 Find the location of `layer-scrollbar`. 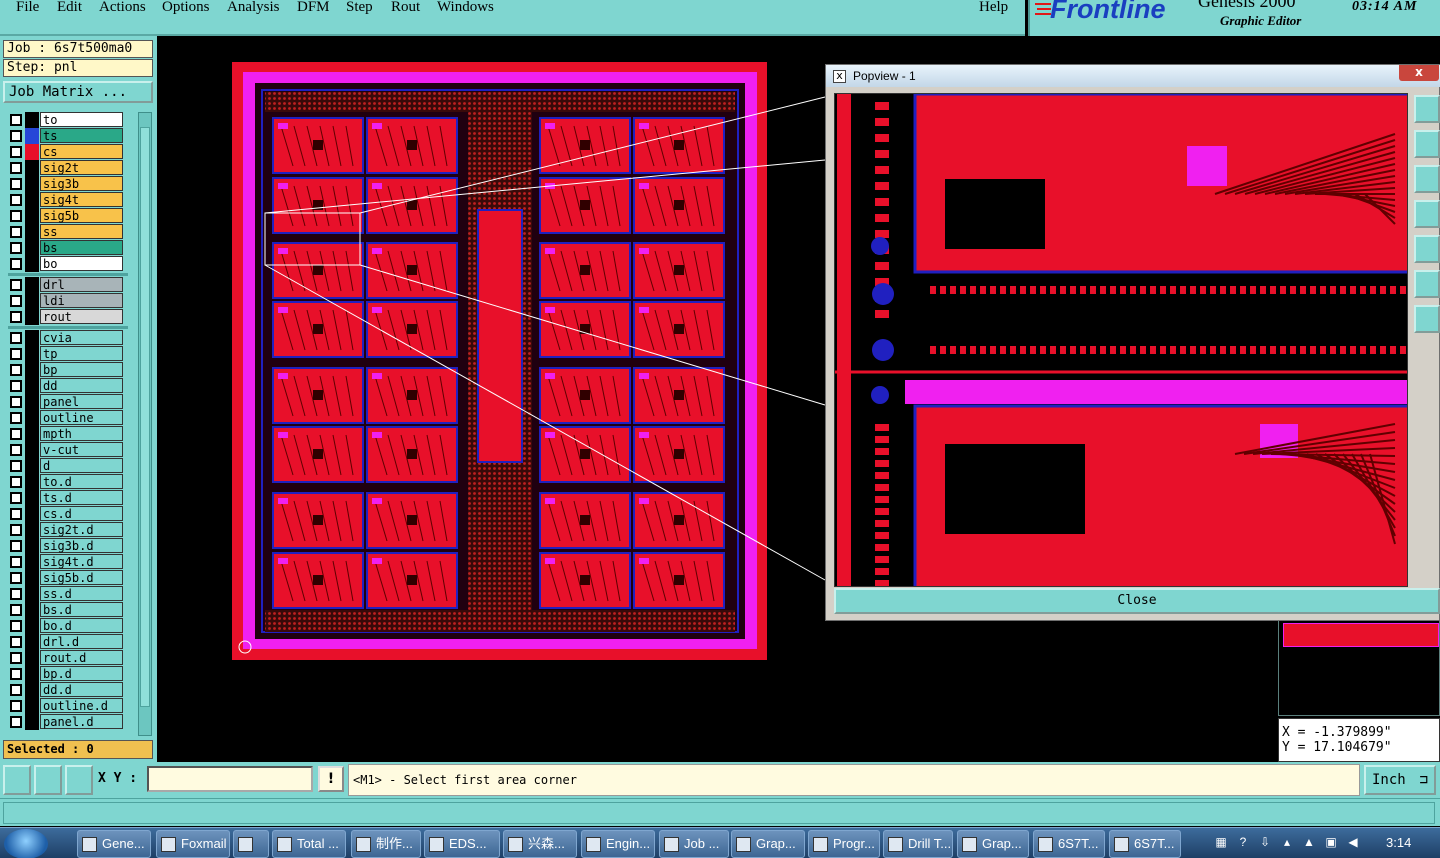

layer-scrollbar is located at coordinates (145, 424).